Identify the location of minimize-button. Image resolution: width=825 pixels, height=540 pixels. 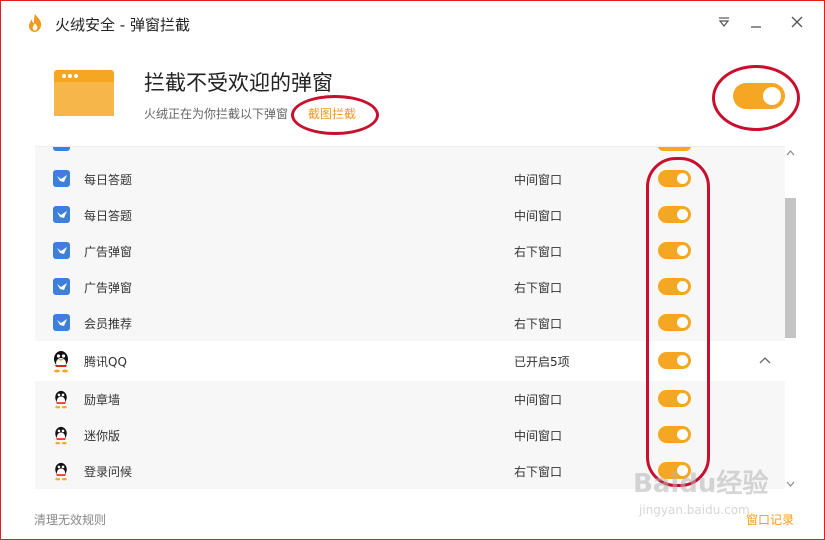
(756, 22).